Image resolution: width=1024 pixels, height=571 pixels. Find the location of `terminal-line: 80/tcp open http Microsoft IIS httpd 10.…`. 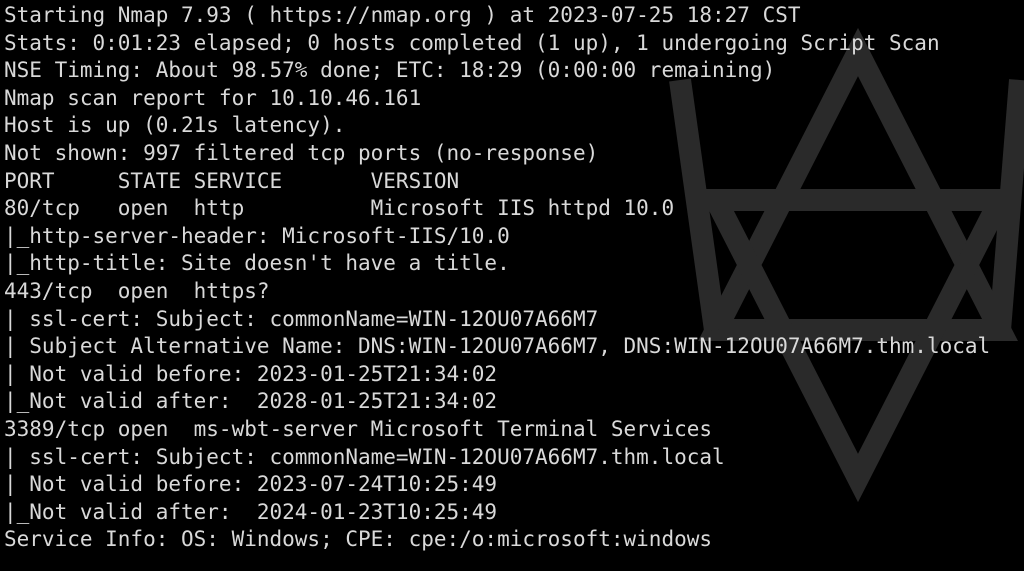

terminal-line: 80/tcp open http Microsoft IIS httpd 10.… is located at coordinates (339, 208).